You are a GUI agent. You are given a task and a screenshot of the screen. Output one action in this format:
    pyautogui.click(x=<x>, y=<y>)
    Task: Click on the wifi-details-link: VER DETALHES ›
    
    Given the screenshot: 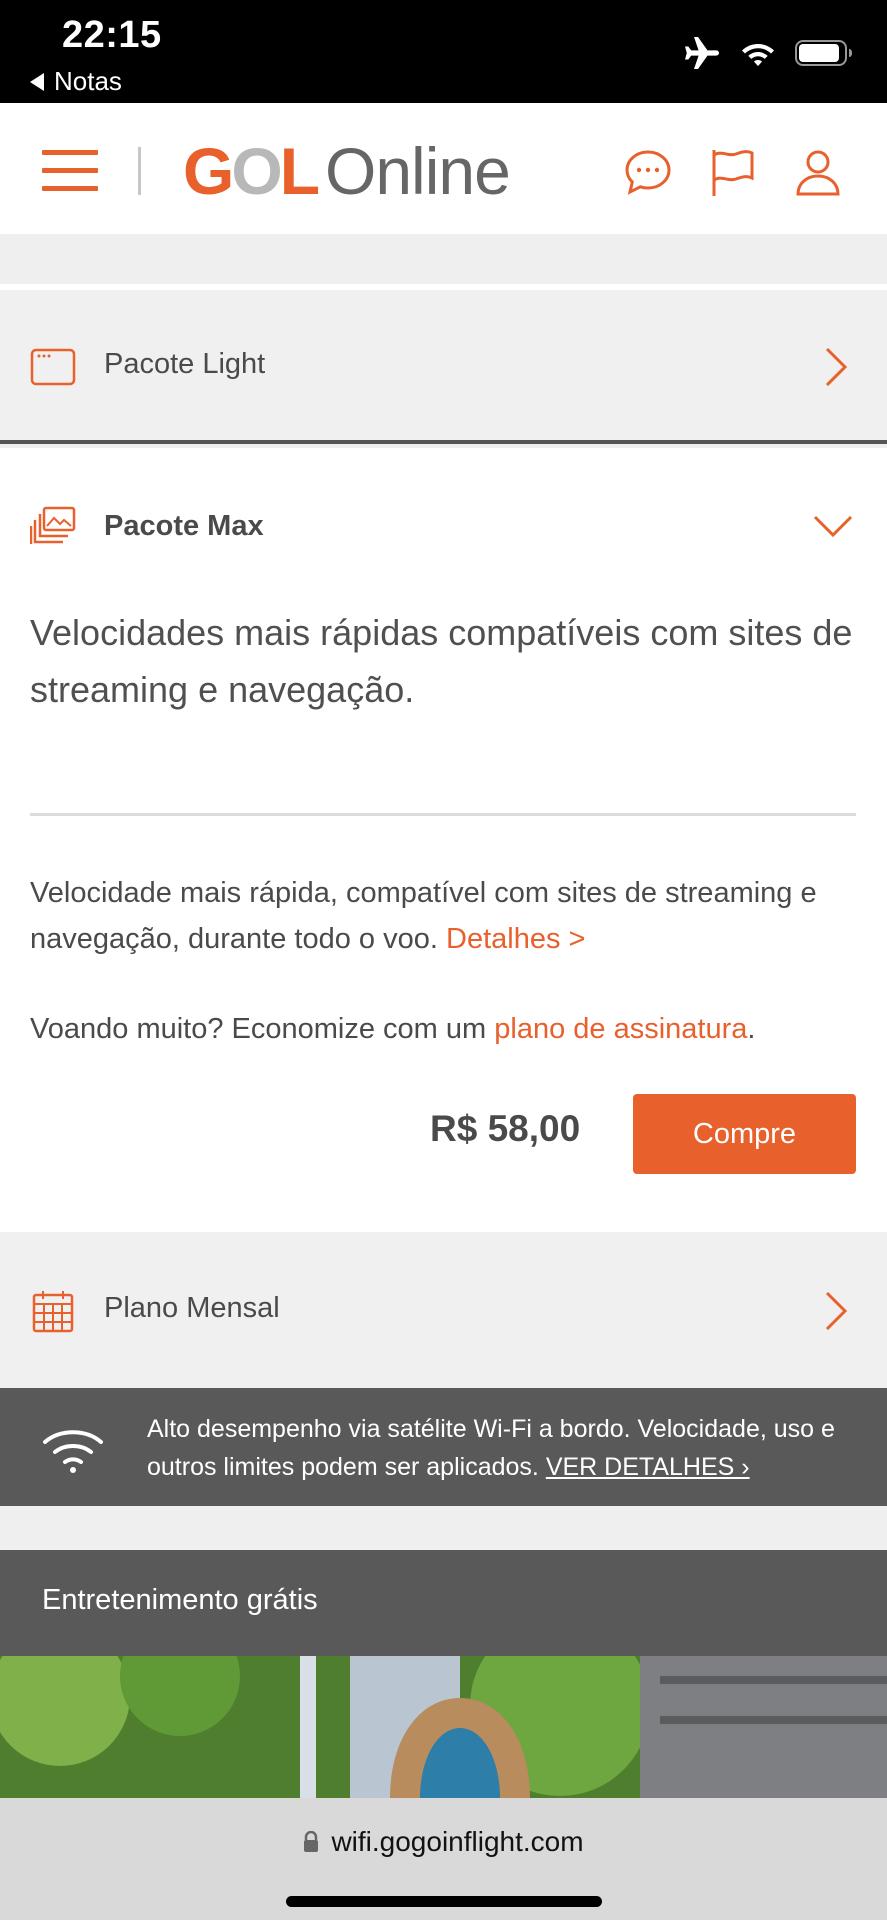 What is the action you would take?
    pyautogui.click(x=648, y=1467)
    